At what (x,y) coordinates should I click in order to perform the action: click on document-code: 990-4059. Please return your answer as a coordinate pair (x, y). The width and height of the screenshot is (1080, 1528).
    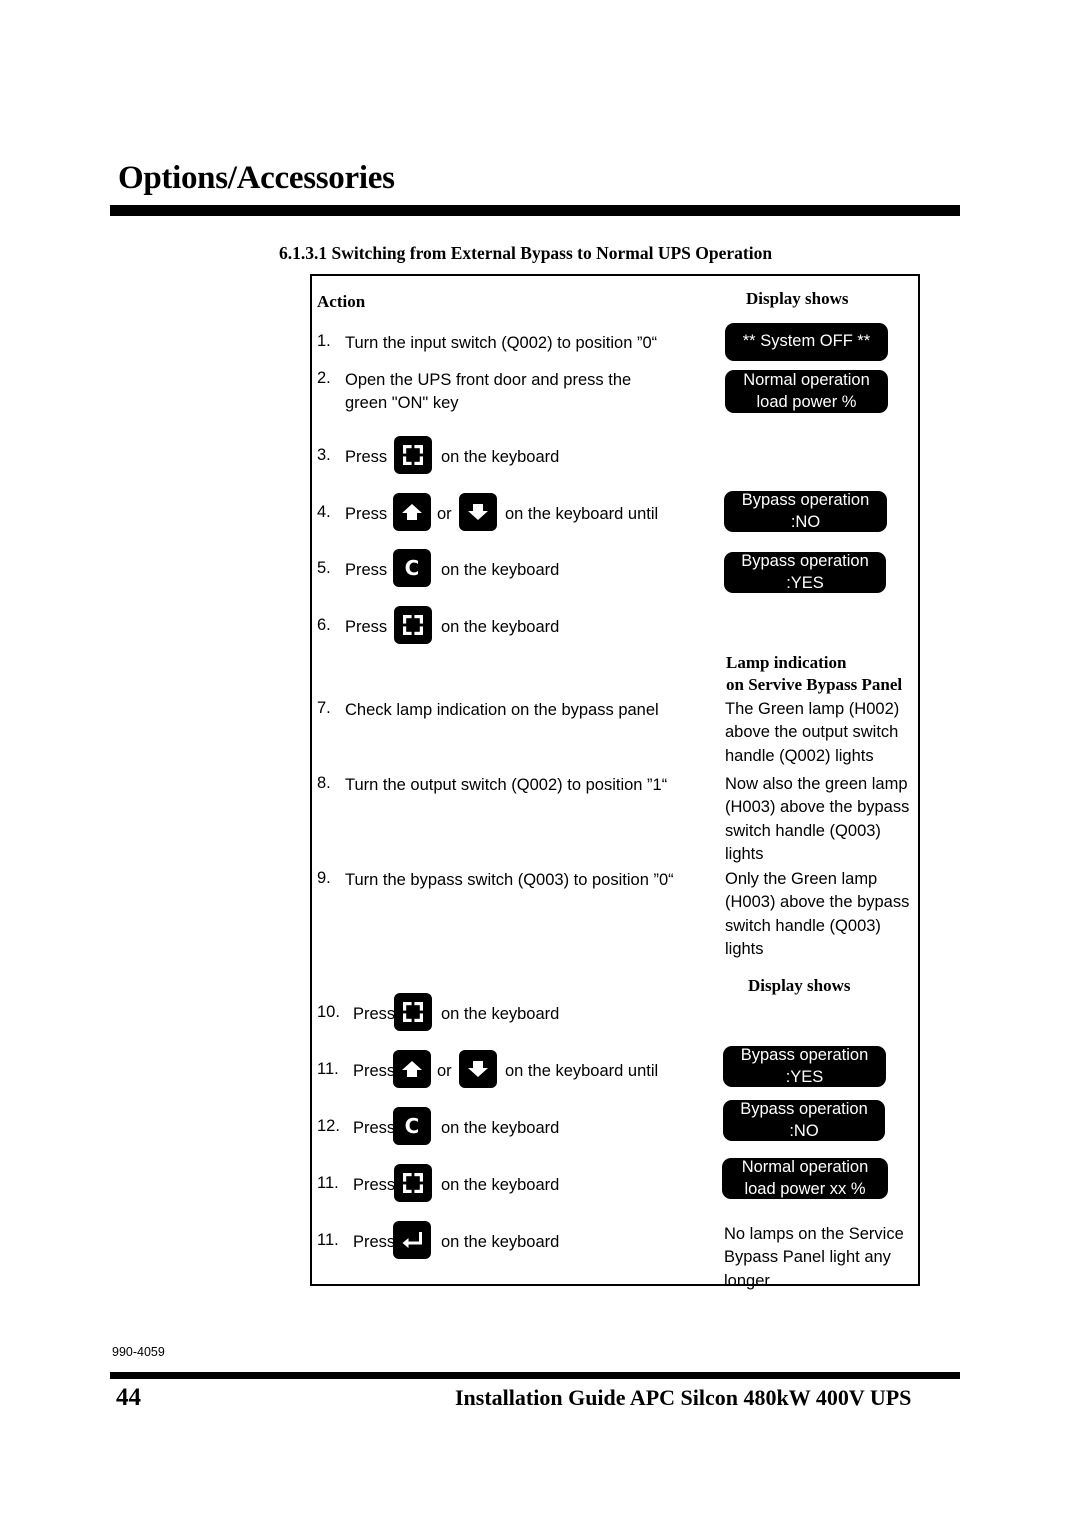
    Looking at the image, I should click on (138, 1352).